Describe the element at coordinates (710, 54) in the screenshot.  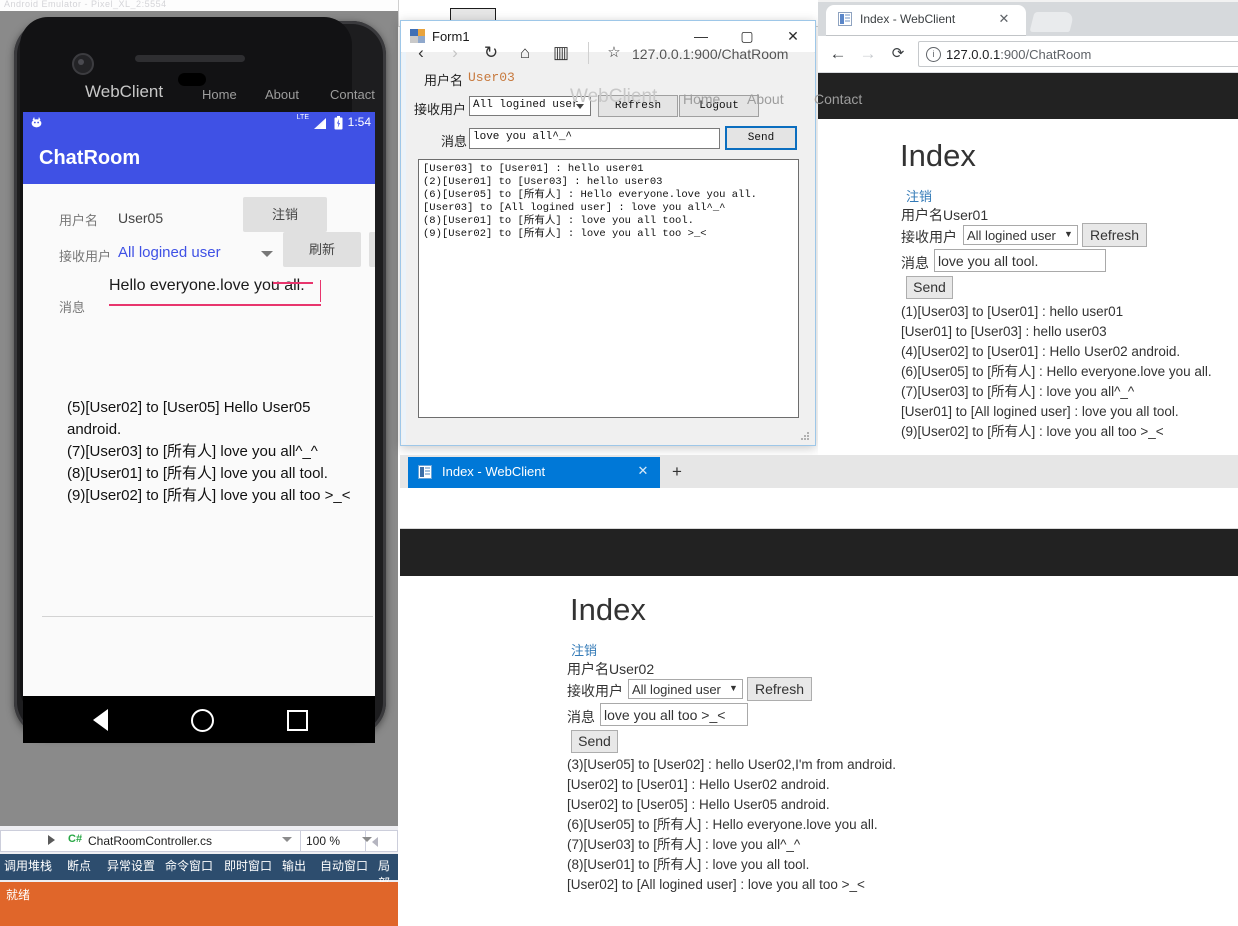
I see `address-bar-url: 127.0.0.1:900/ChatRoom` at that location.